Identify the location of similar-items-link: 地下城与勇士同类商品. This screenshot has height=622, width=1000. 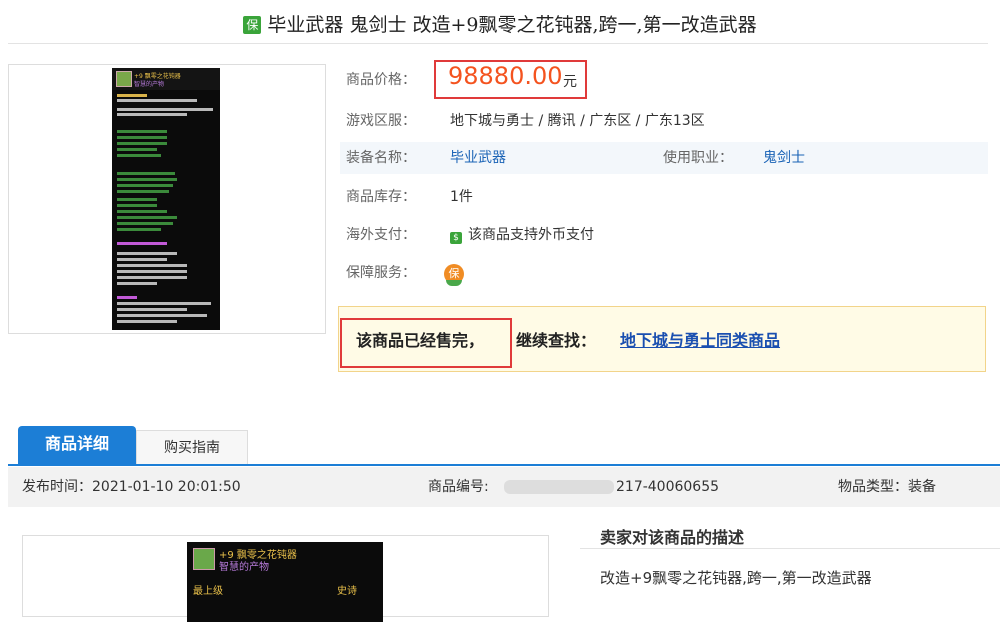
(700, 339).